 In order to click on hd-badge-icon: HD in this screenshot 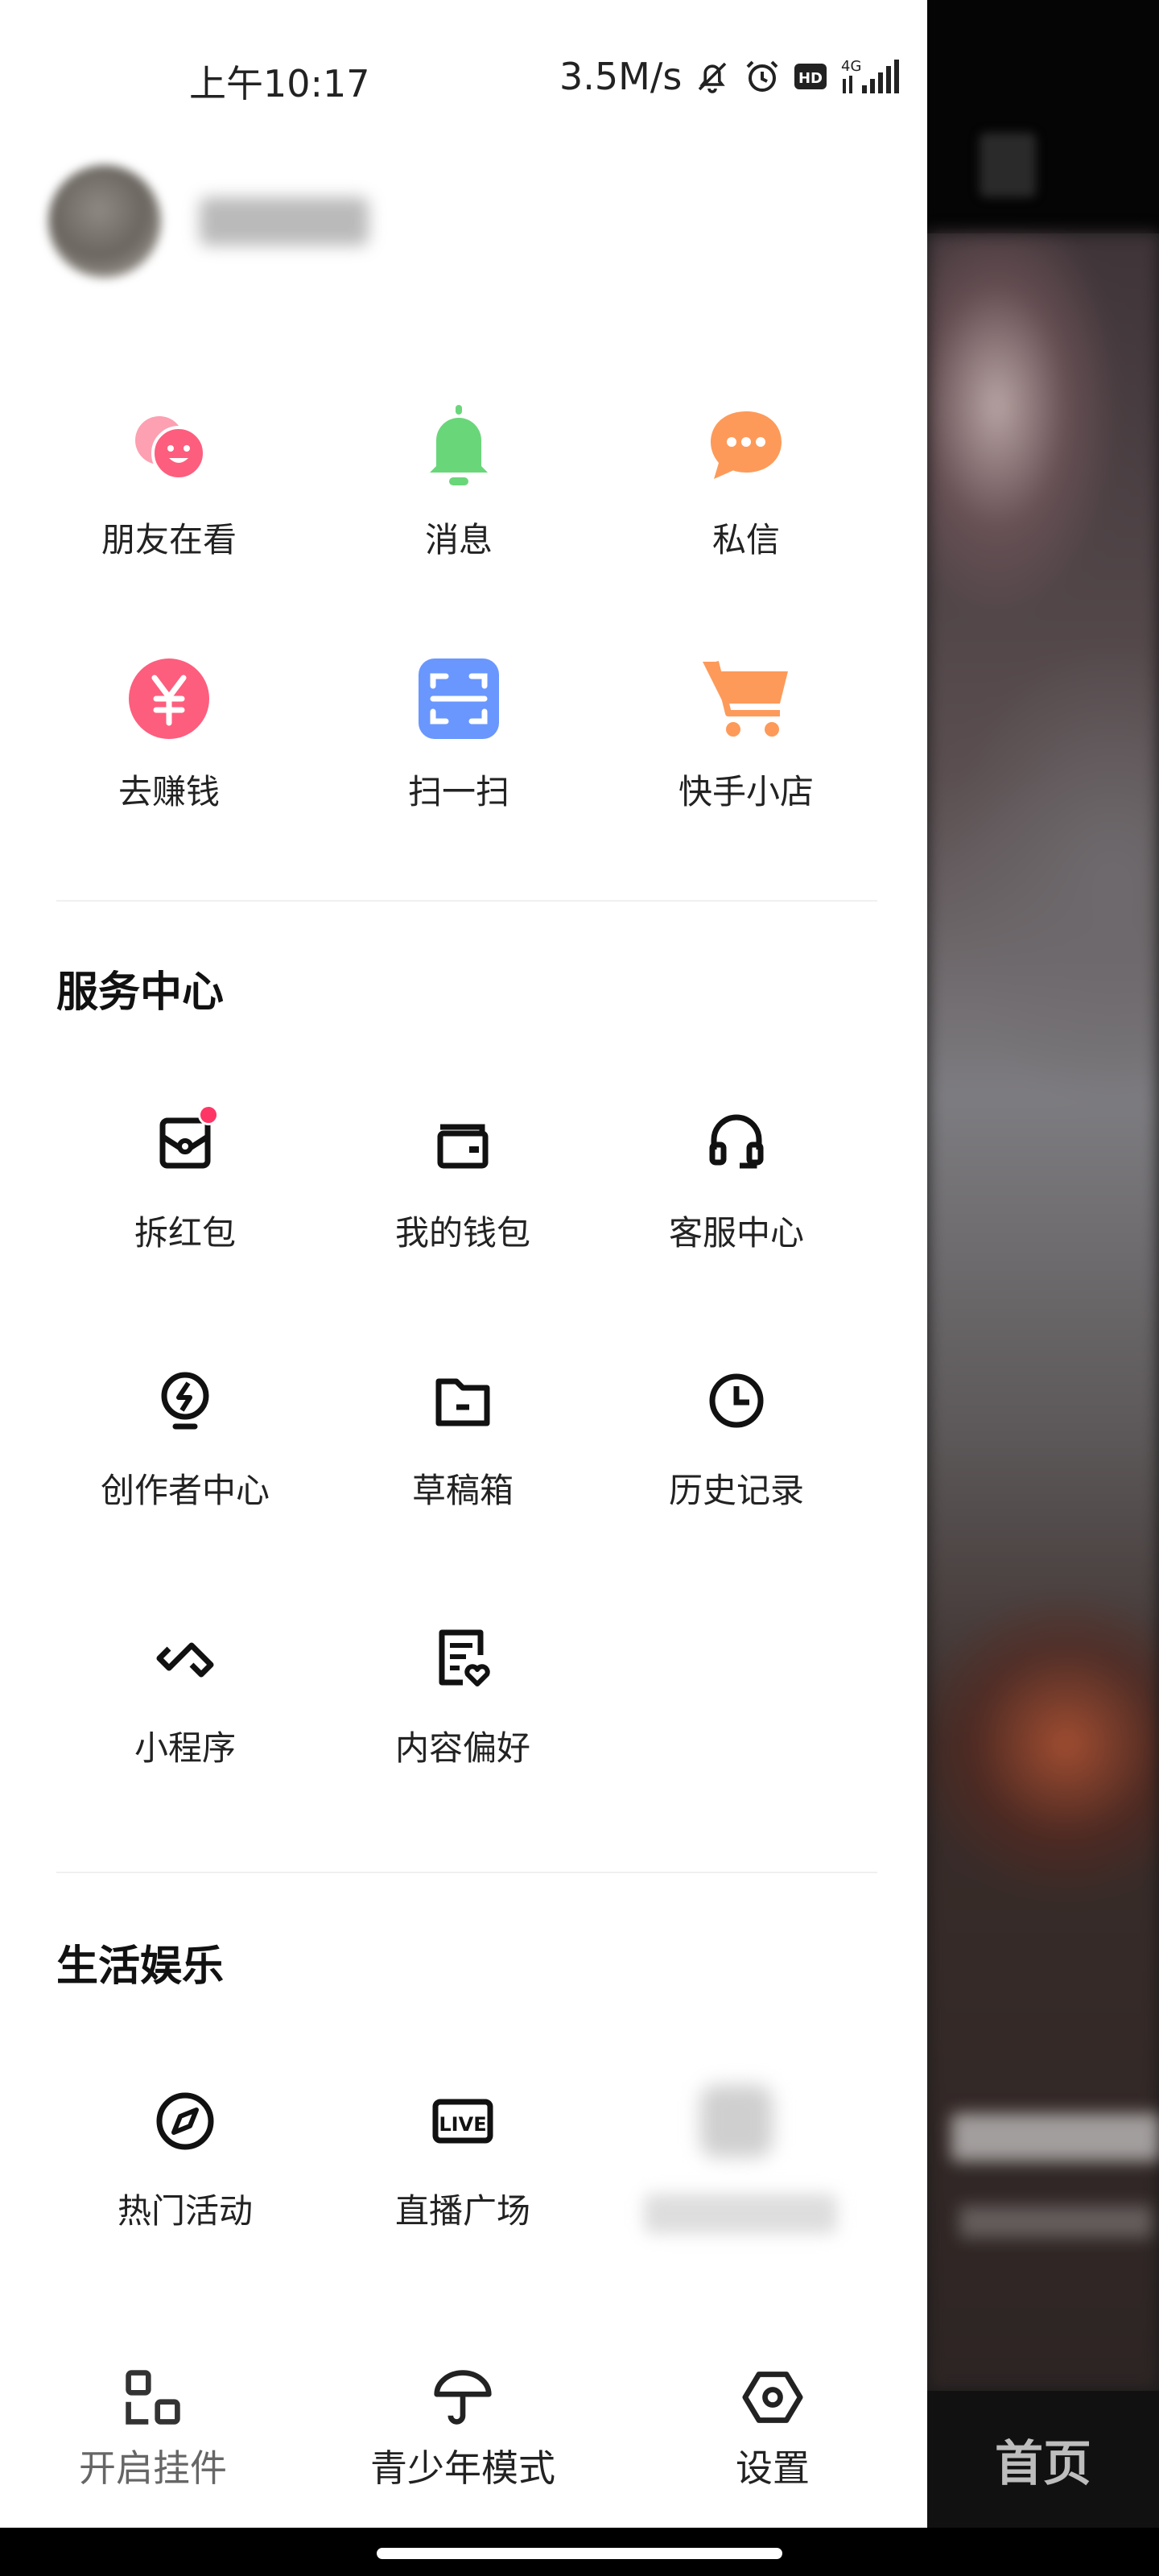, I will do `click(810, 76)`.